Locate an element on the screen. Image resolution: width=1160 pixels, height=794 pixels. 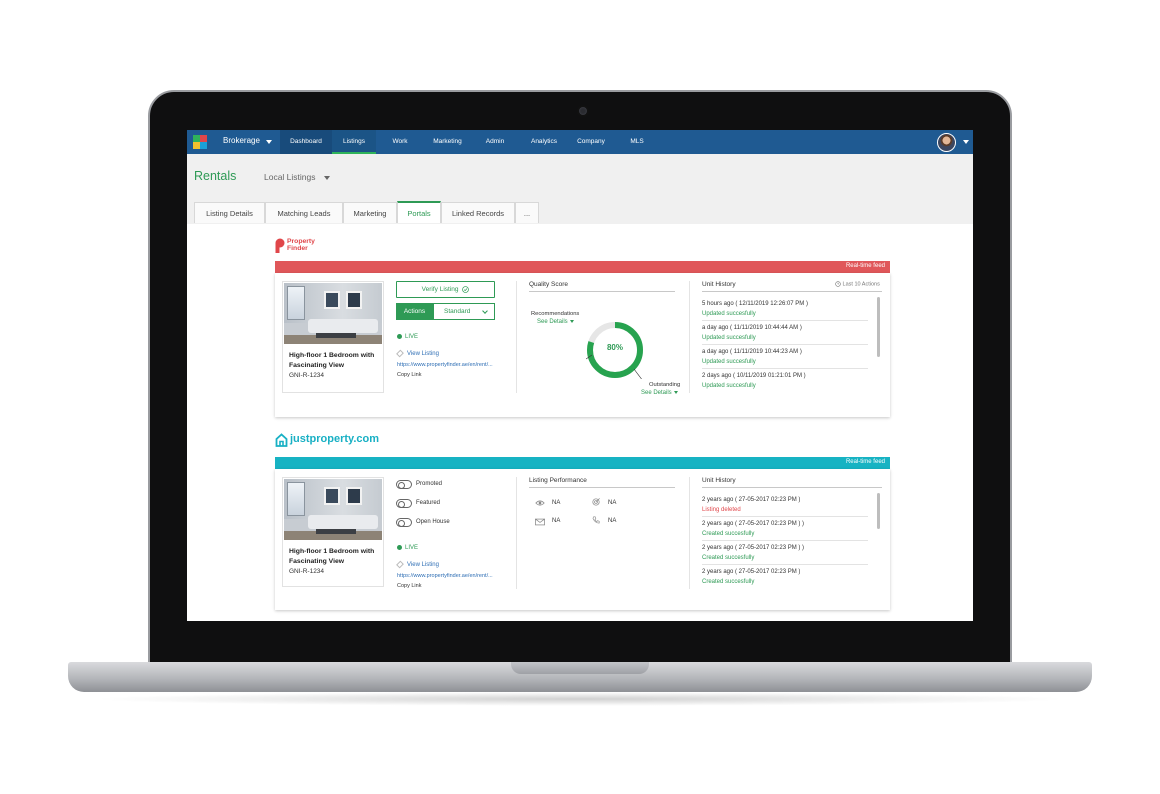
nav-dashboard: Dashboard is located at coordinates (306, 142).